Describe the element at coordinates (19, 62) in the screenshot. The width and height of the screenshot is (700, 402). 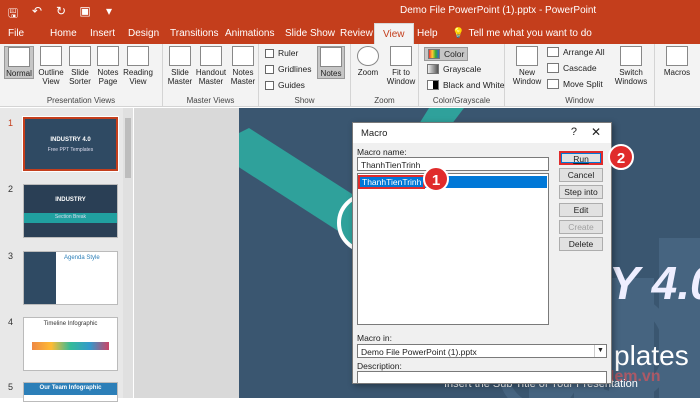
I see `normal-view-button: Normal` at that location.